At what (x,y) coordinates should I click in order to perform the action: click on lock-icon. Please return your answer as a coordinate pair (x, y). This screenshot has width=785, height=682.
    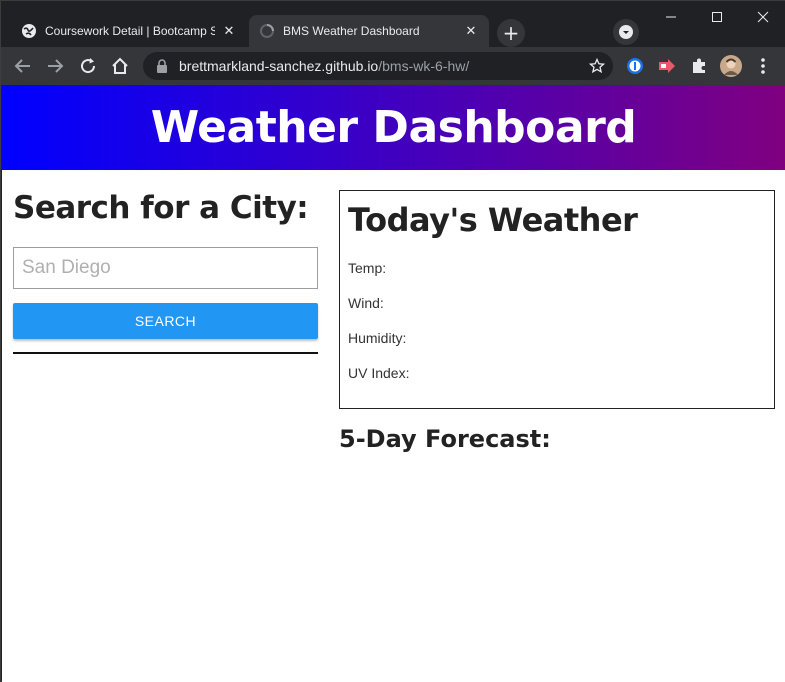
    Looking at the image, I should click on (162, 66).